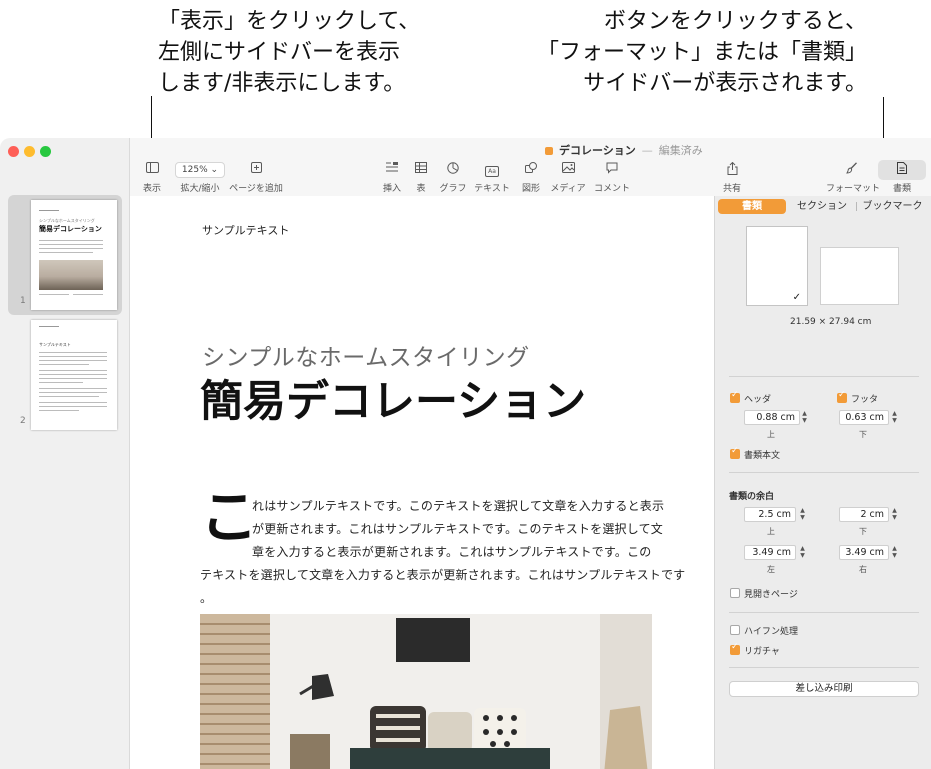 The image size is (931, 769). Describe the element at coordinates (772, 417) in the screenshot. I see `header-distance-field: 0.88 cm` at that location.